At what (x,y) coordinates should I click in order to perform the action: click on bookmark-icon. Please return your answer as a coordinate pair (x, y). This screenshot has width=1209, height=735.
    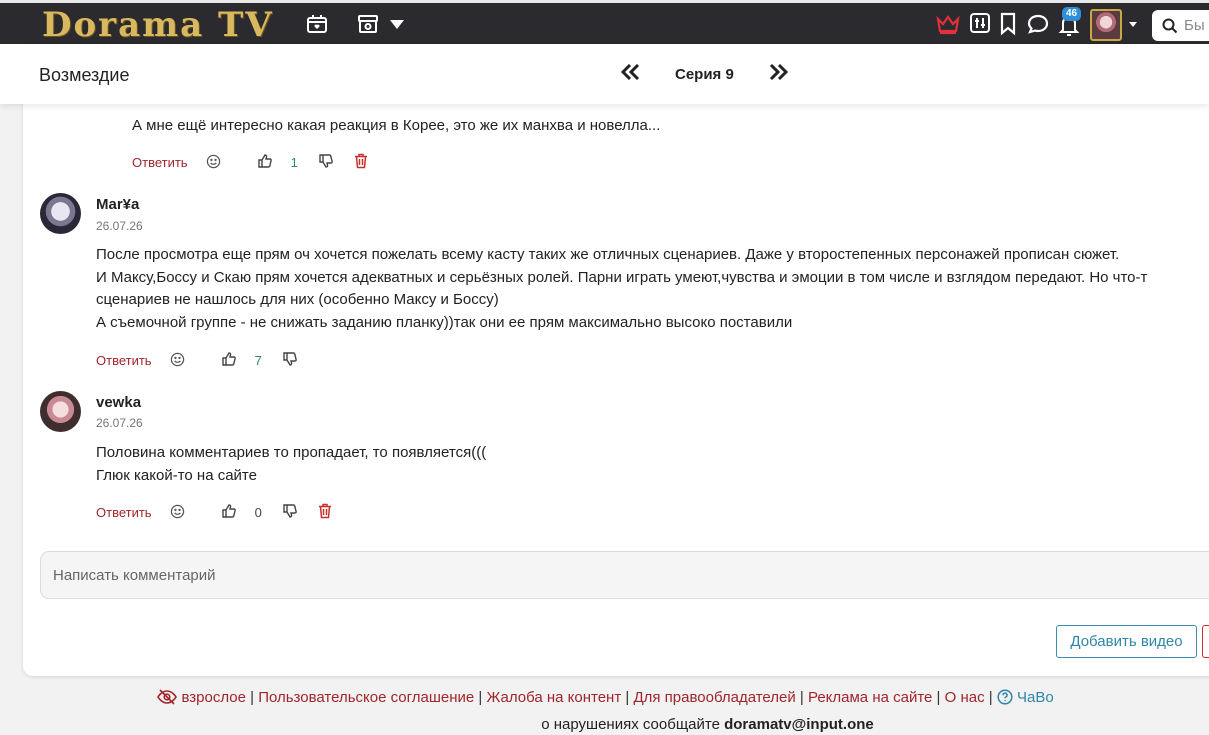
    Looking at the image, I should click on (1008, 24).